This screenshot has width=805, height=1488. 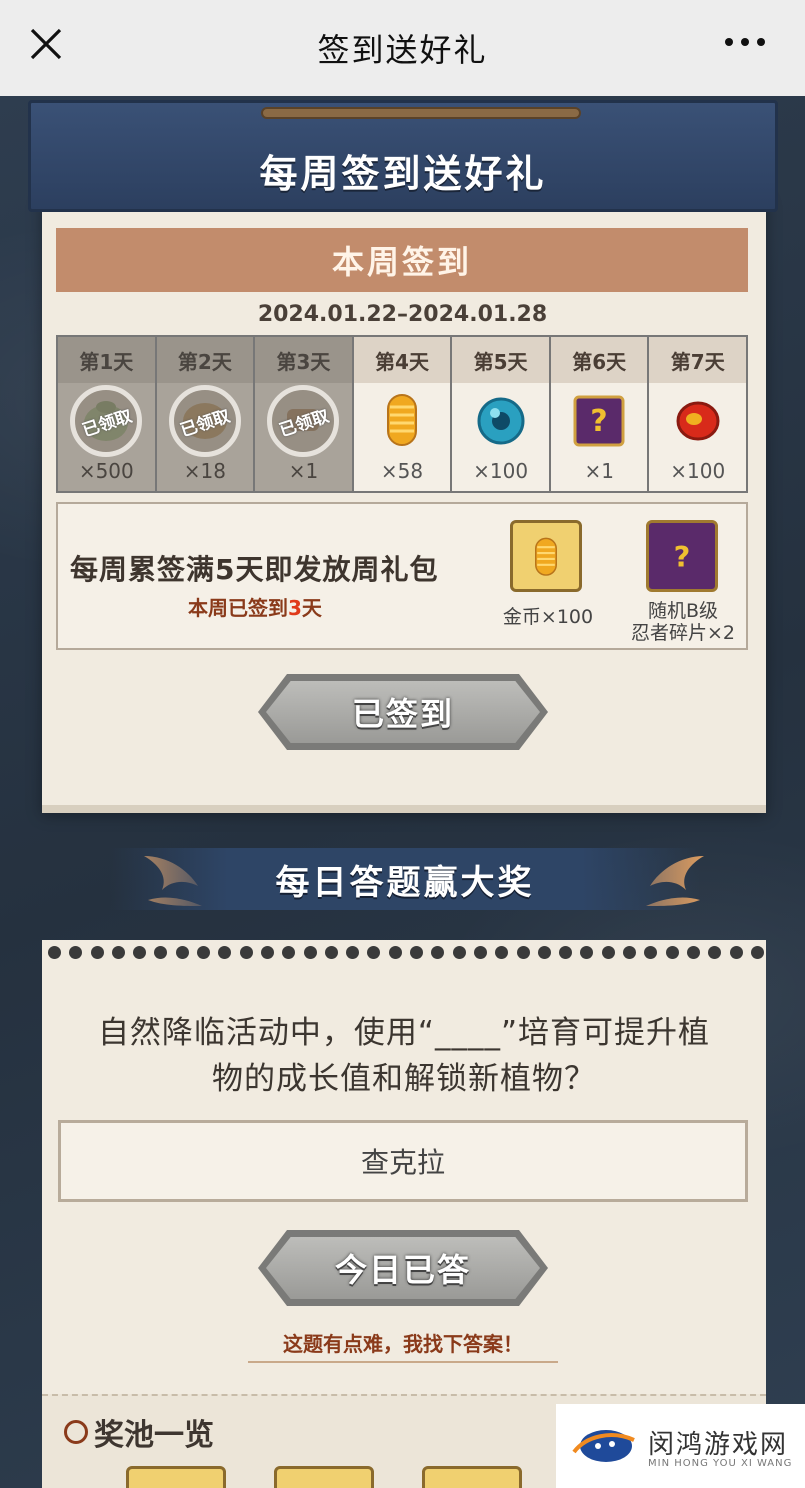 What do you see at coordinates (548, 617) in the screenshot?
I see `bonus-reward-coin-label: 金币×100` at bounding box center [548, 617].